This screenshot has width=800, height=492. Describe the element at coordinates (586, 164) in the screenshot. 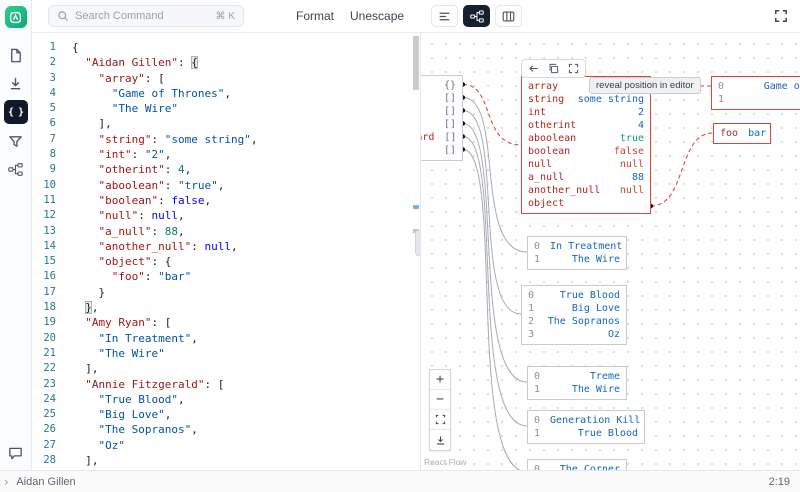

I see `node-row: null null` at that location.